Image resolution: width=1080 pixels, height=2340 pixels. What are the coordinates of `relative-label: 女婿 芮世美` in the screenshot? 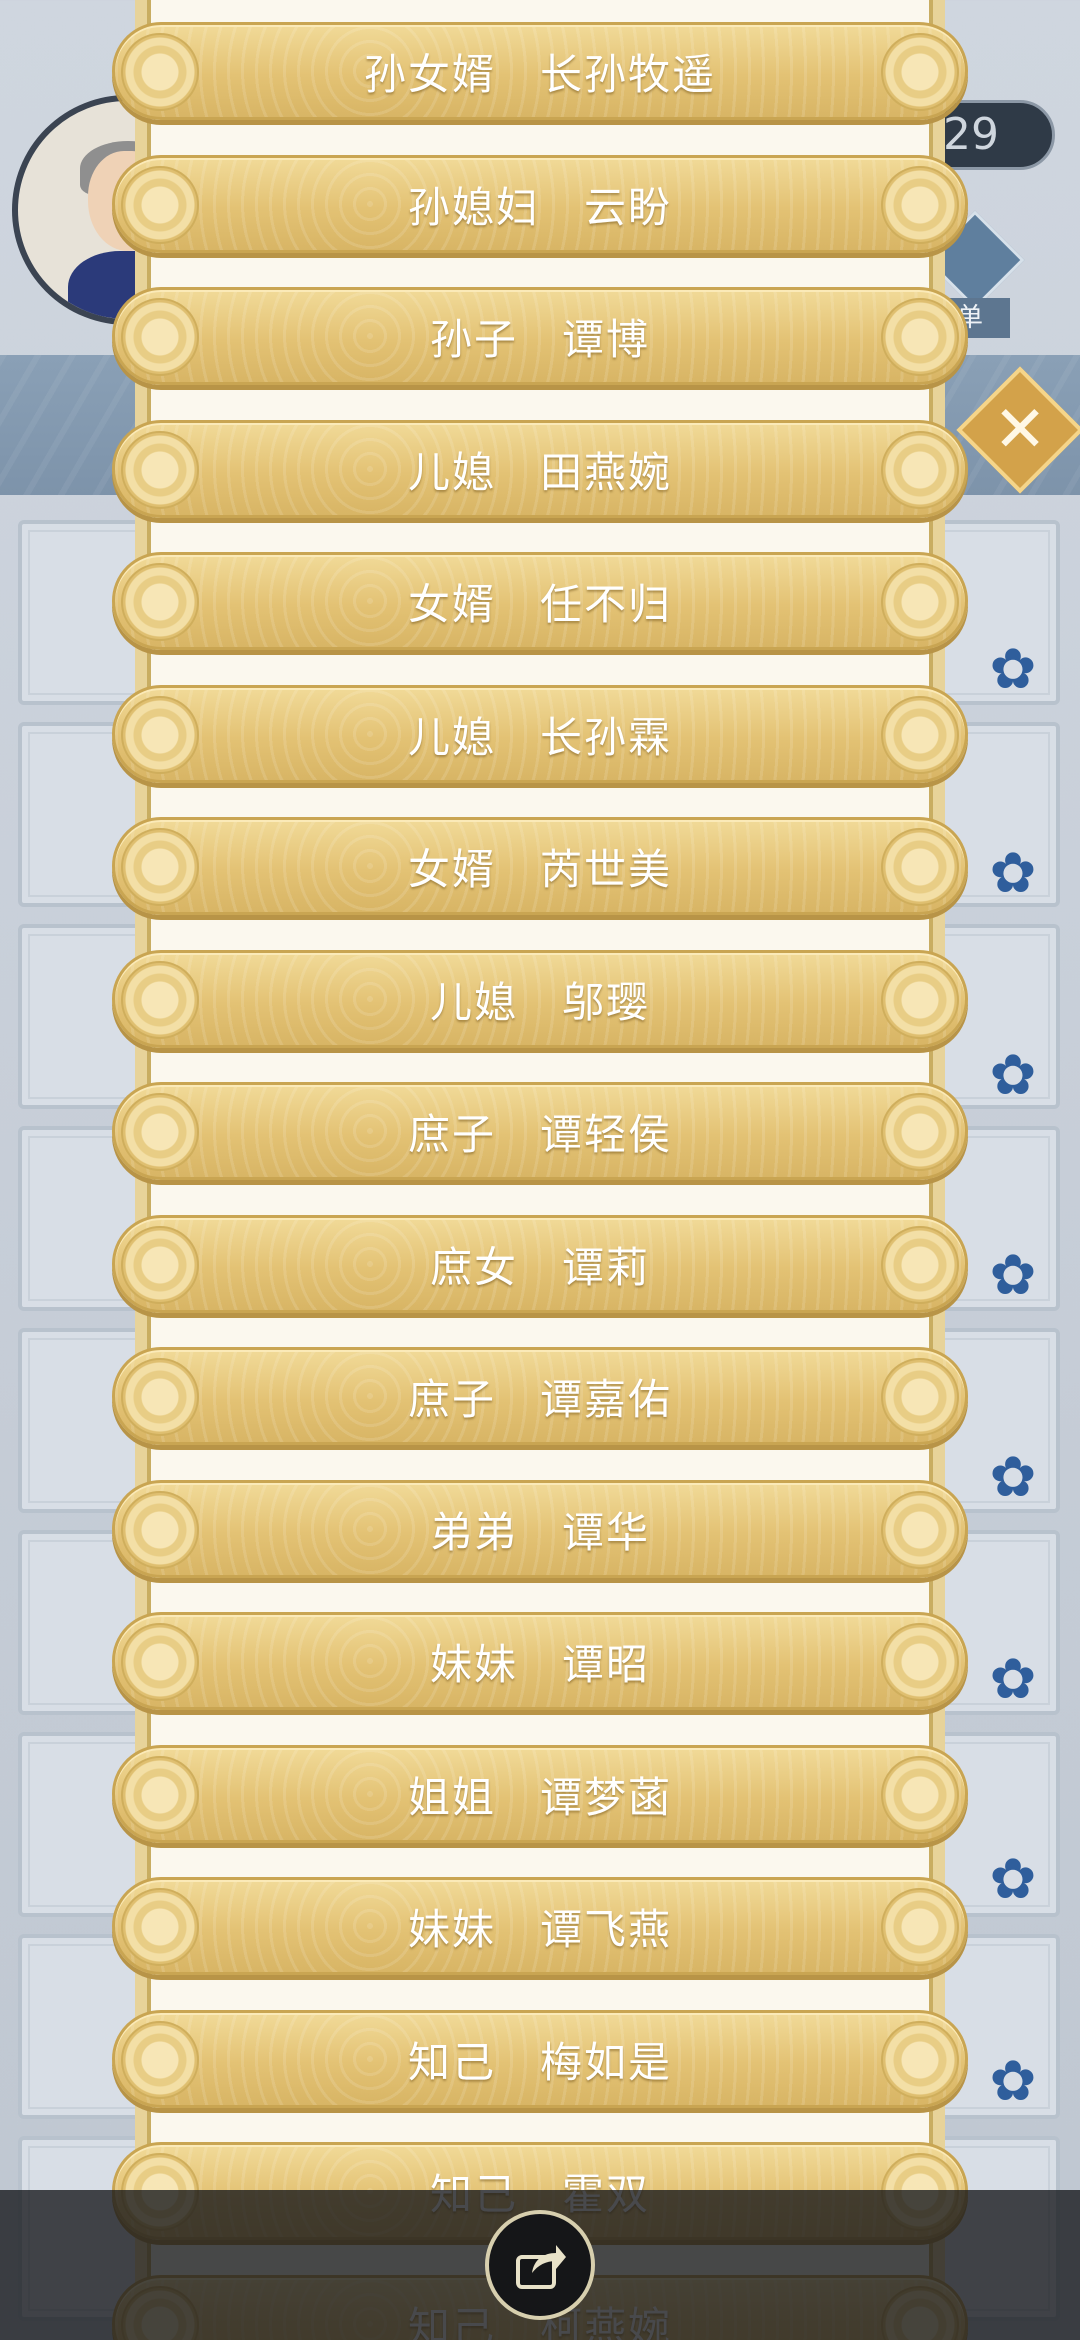 It's located at (540, 866).